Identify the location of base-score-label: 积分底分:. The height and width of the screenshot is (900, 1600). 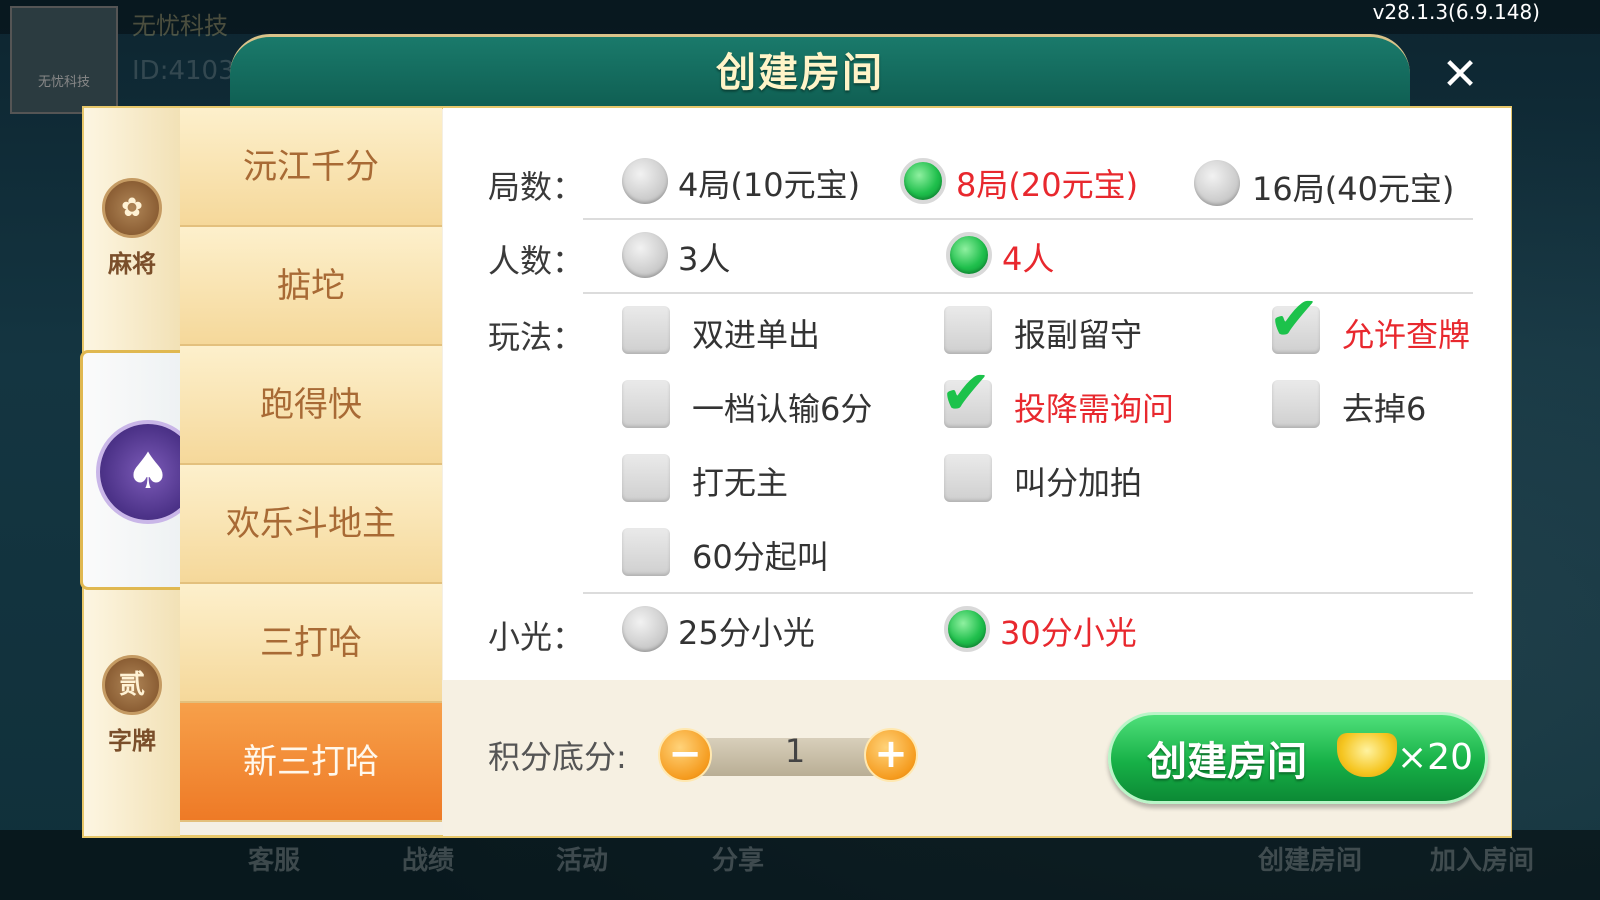
(557, 757).